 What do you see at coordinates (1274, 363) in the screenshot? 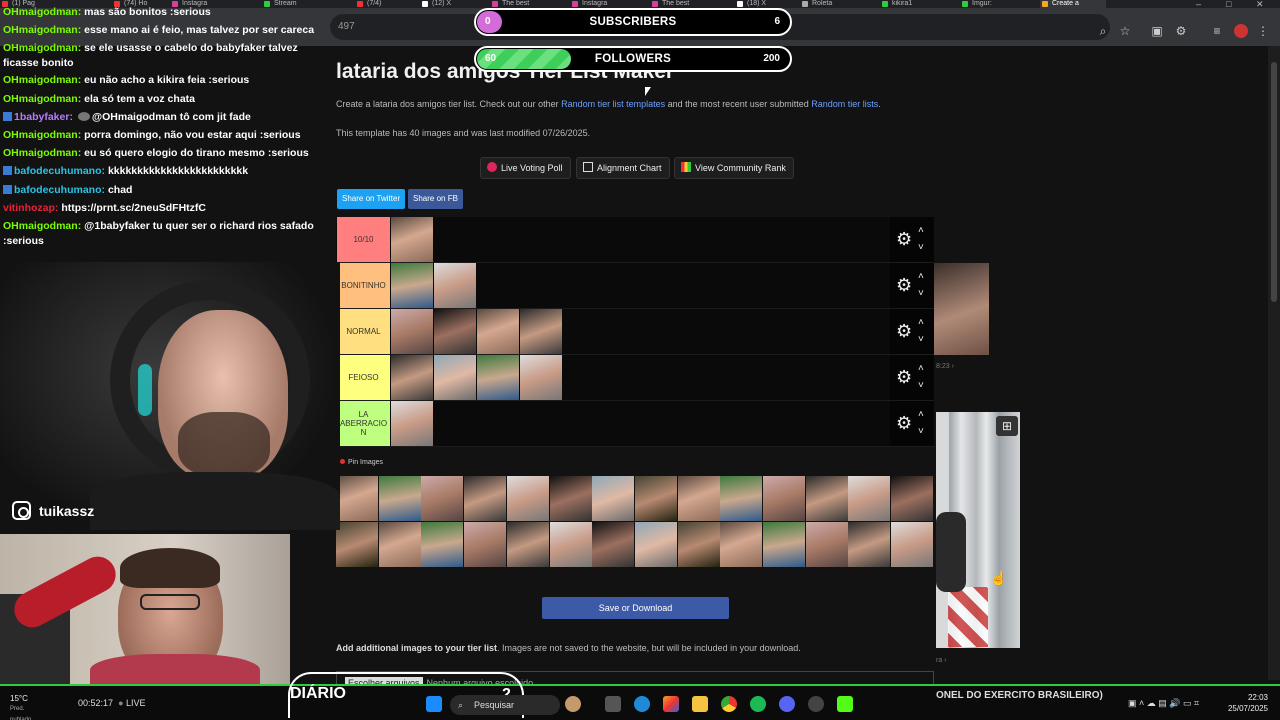
I see `page-scrollbar` at bounding box center [1274, 363].